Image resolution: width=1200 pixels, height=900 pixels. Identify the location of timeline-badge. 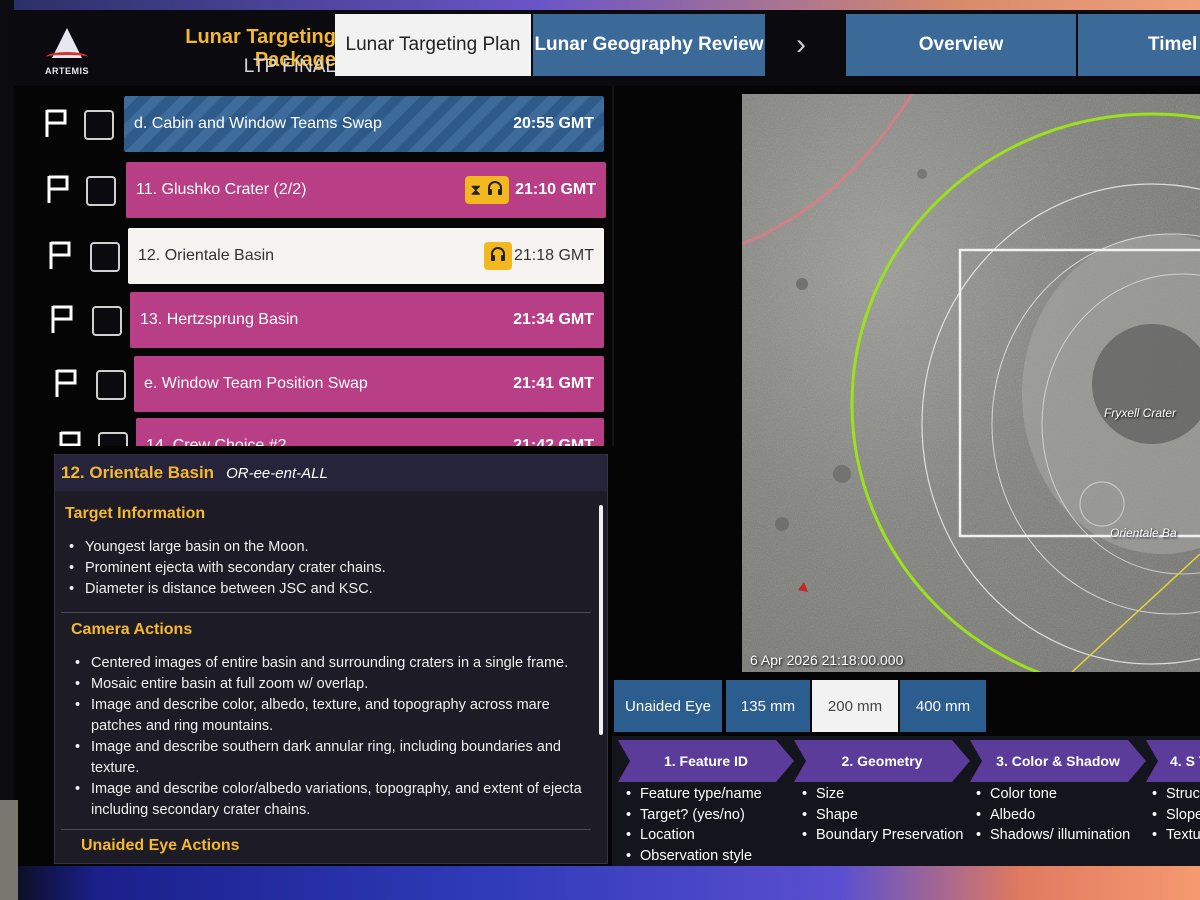
(497, 256).